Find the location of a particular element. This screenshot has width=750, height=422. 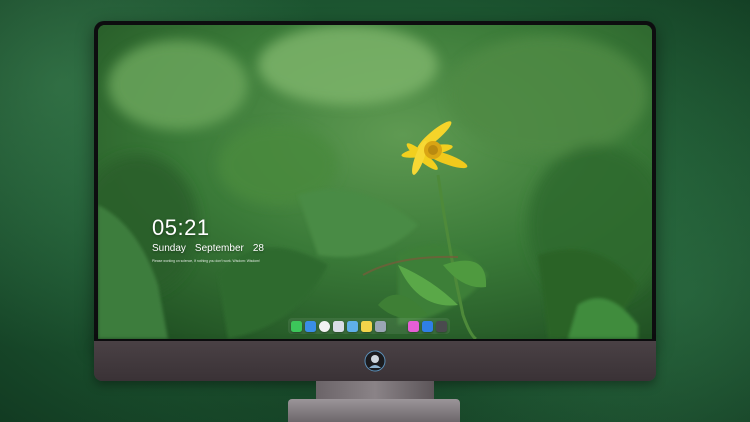

monitor-chin is located at coordinates (375, 361).